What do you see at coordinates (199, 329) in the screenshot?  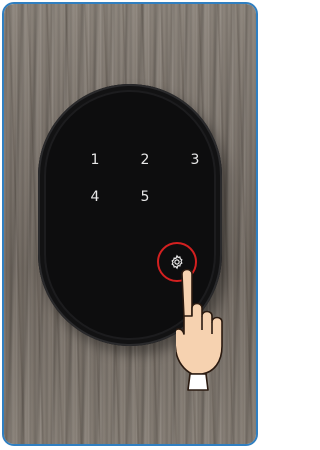 I see `pointing-hand-icon` at bounding box center [199, 329].